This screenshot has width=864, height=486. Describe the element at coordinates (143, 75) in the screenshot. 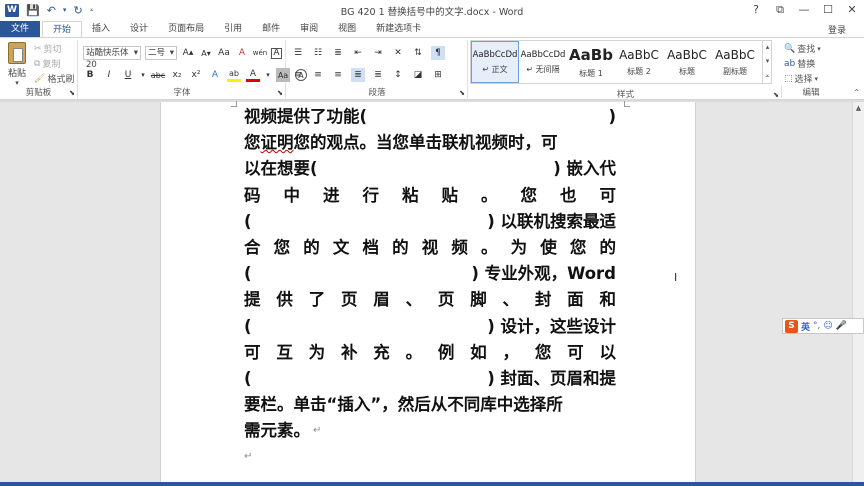

I see `underline-dropdown-icon: ▾` at that location.